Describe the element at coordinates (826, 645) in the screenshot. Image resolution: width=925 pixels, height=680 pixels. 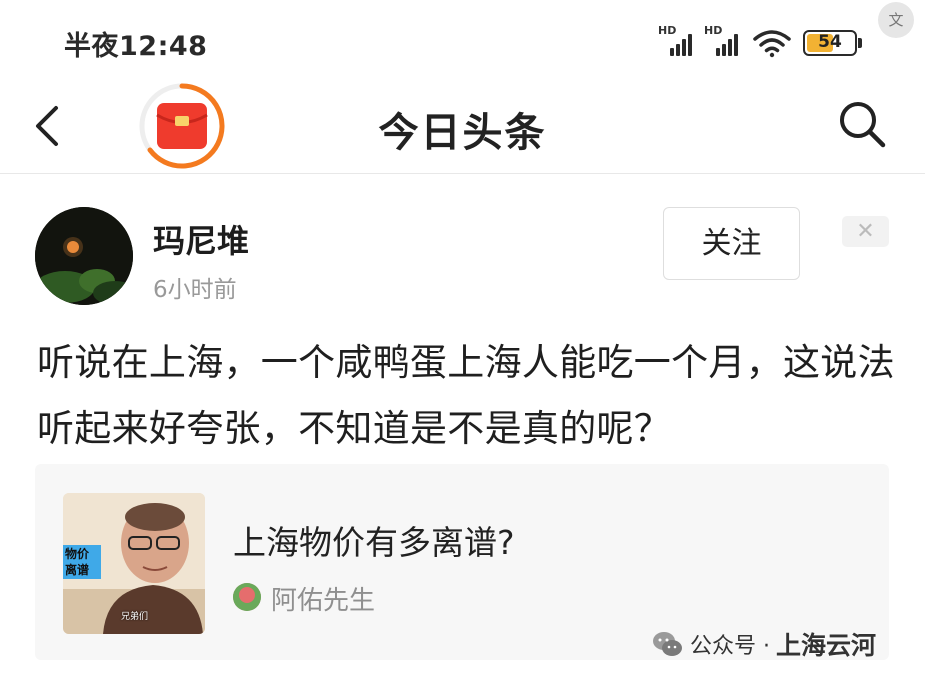
I see `watermark-brand: 上海云河` at that location.